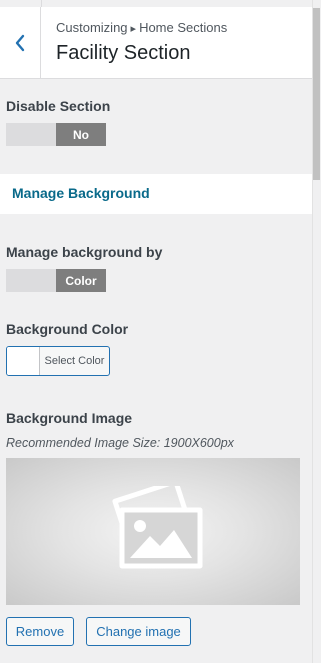 The height and width of the screenshot is (663, 321). I want to click on page-title: Facility Section, so click(123, 53).